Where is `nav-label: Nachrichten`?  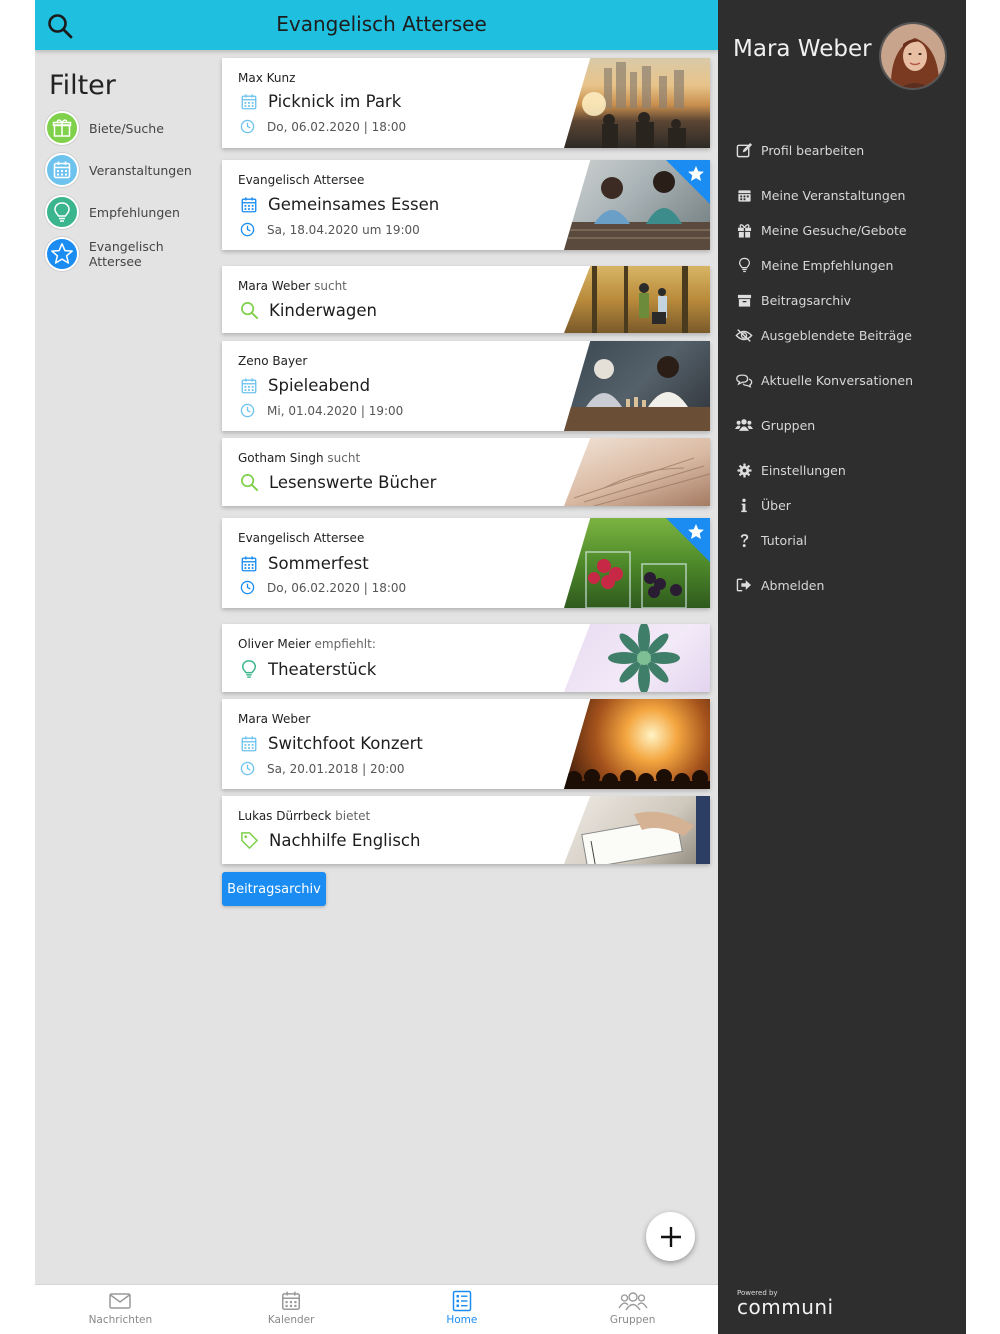 nav-label: Nachrichten is located at coordinates (120, 1320).